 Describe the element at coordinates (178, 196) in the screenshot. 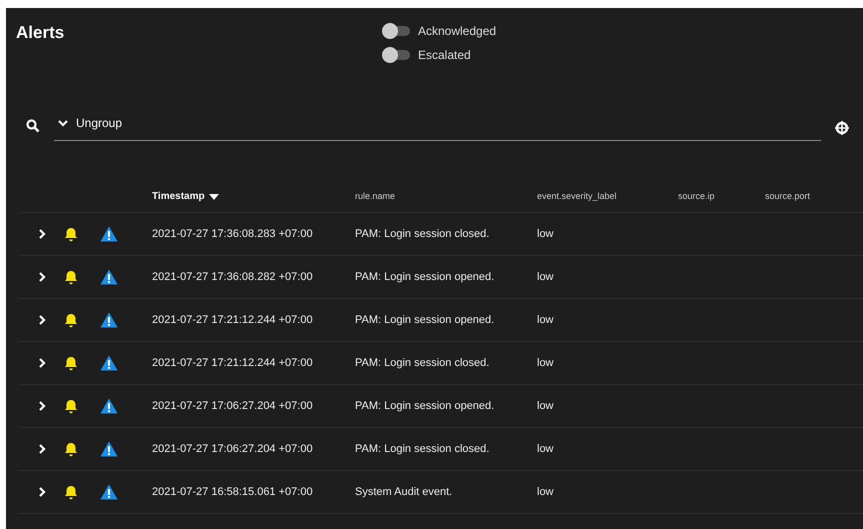

I see `column-header: Timestamp` at that location.